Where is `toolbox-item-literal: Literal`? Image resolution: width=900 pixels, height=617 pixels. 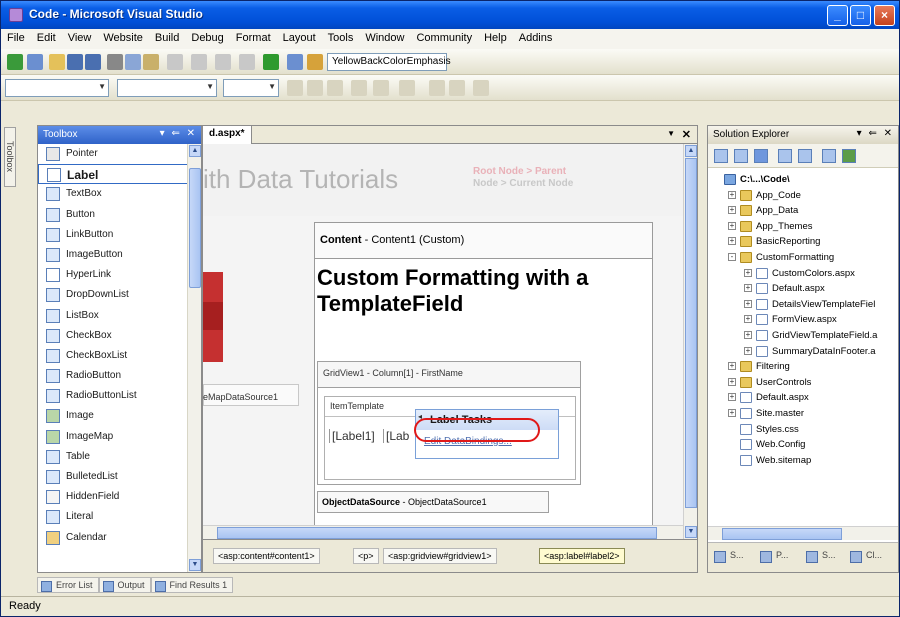
toolbox-item-literal: Literal is located at coordinates (113, 517).